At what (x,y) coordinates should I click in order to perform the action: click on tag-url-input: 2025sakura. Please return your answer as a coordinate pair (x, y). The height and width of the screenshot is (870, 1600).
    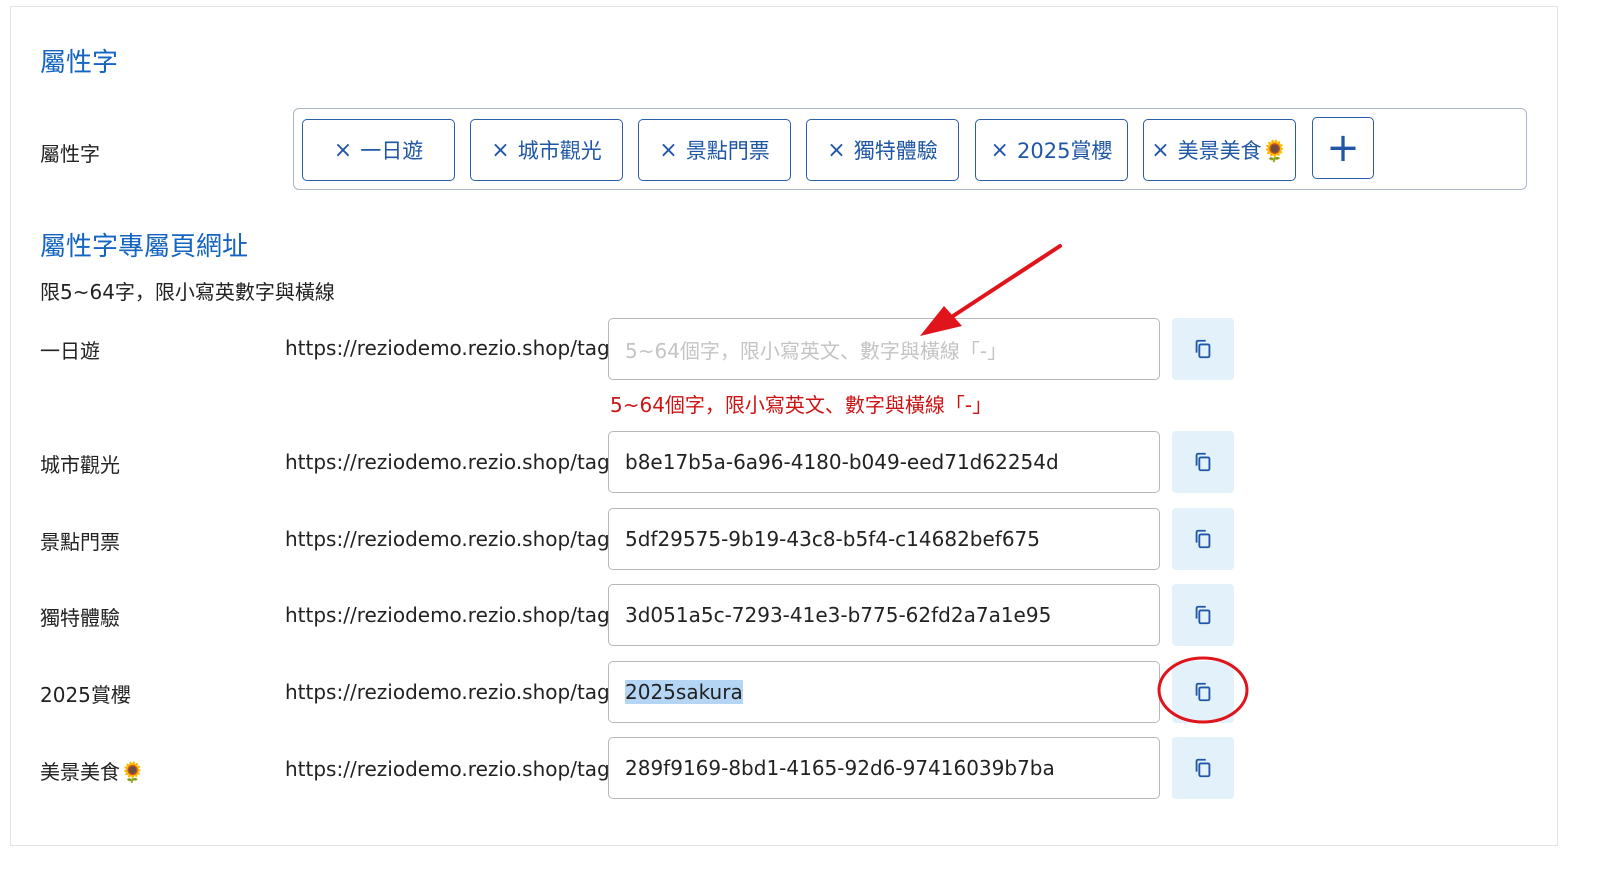
    Looking at the image, I should click on (884, 692).